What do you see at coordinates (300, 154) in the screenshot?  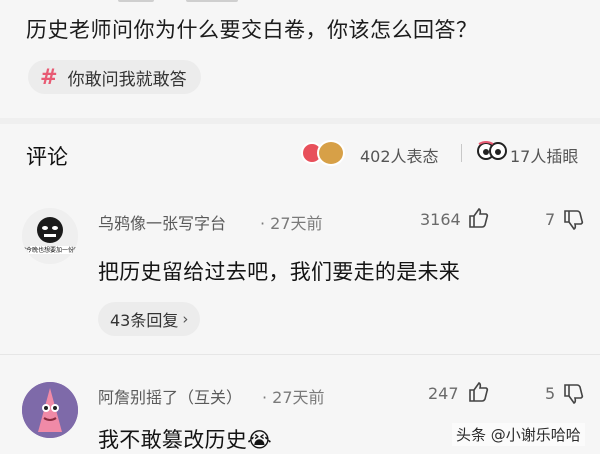 I see `comments-header: 评论 402人表态 17人插眼` at bounding box center [300, 154].